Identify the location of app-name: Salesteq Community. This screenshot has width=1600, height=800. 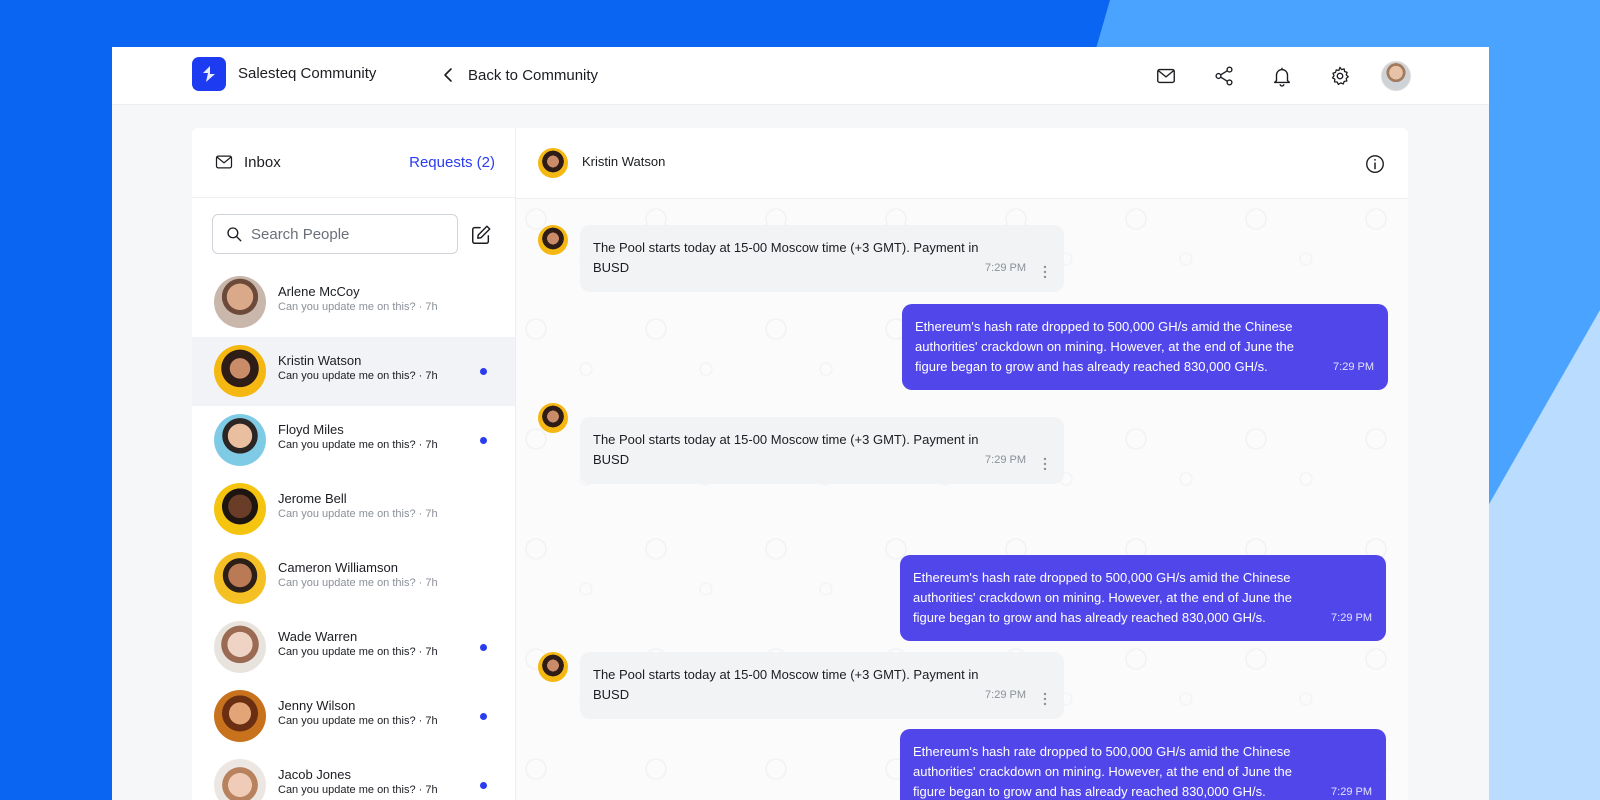
(307, 73).